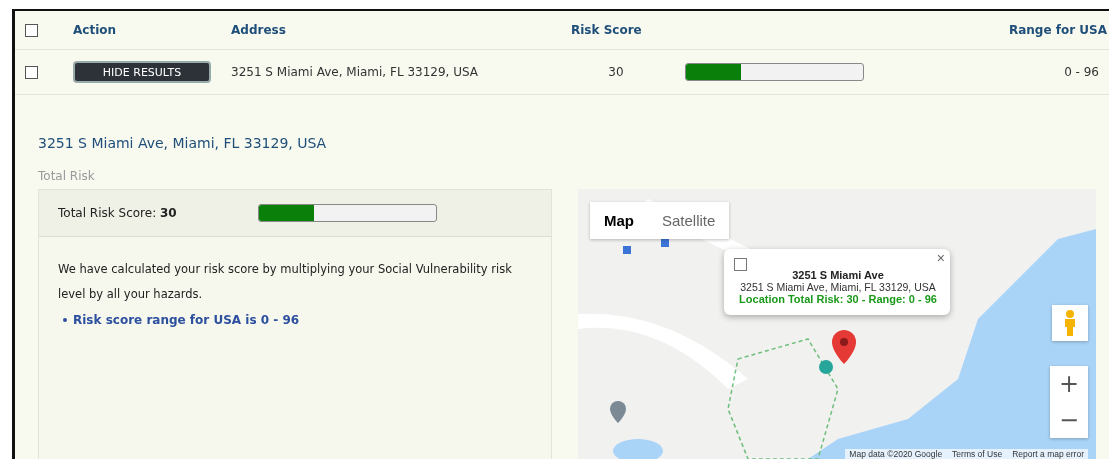 The width and height of the screenshot is (1109, 461). What do you see at coordinates (1048, 454) in the screenshot?
I see `map-footer-link: Report a map error` at bounding box center [1048, 454].